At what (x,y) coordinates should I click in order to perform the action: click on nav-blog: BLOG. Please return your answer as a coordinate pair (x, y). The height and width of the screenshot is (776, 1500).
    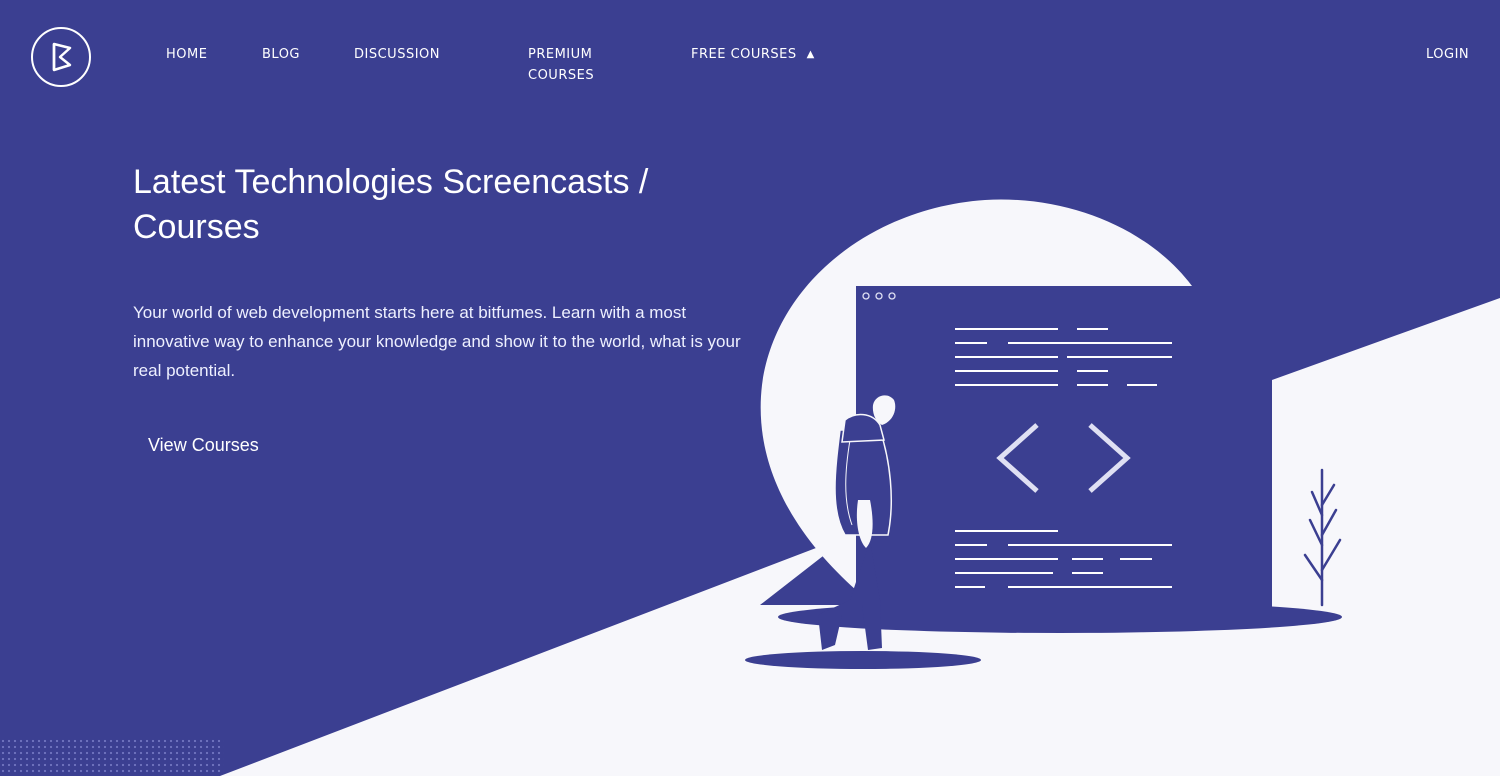
    Looking at the image, I should click on (281, 54).